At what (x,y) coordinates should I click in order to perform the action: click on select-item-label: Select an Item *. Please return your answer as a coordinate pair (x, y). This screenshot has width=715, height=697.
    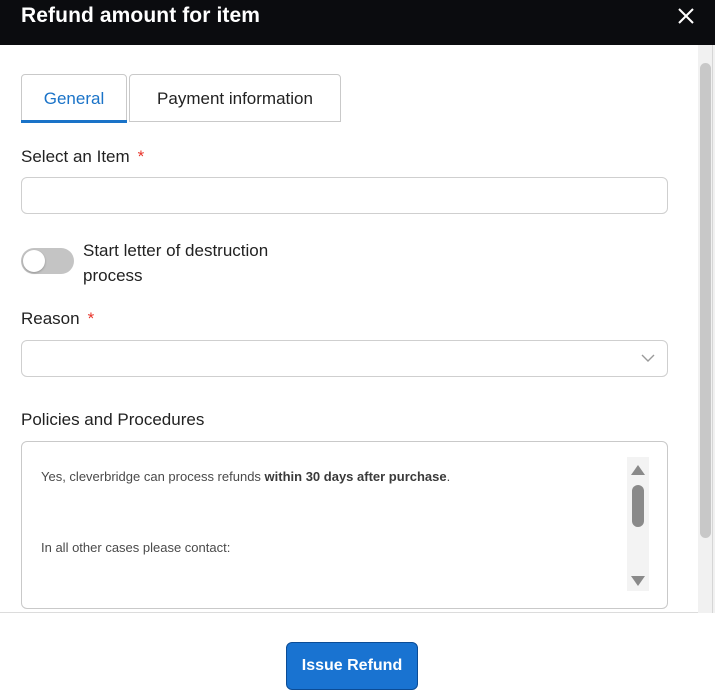
    Looking at the image, I should click on (82, 157).